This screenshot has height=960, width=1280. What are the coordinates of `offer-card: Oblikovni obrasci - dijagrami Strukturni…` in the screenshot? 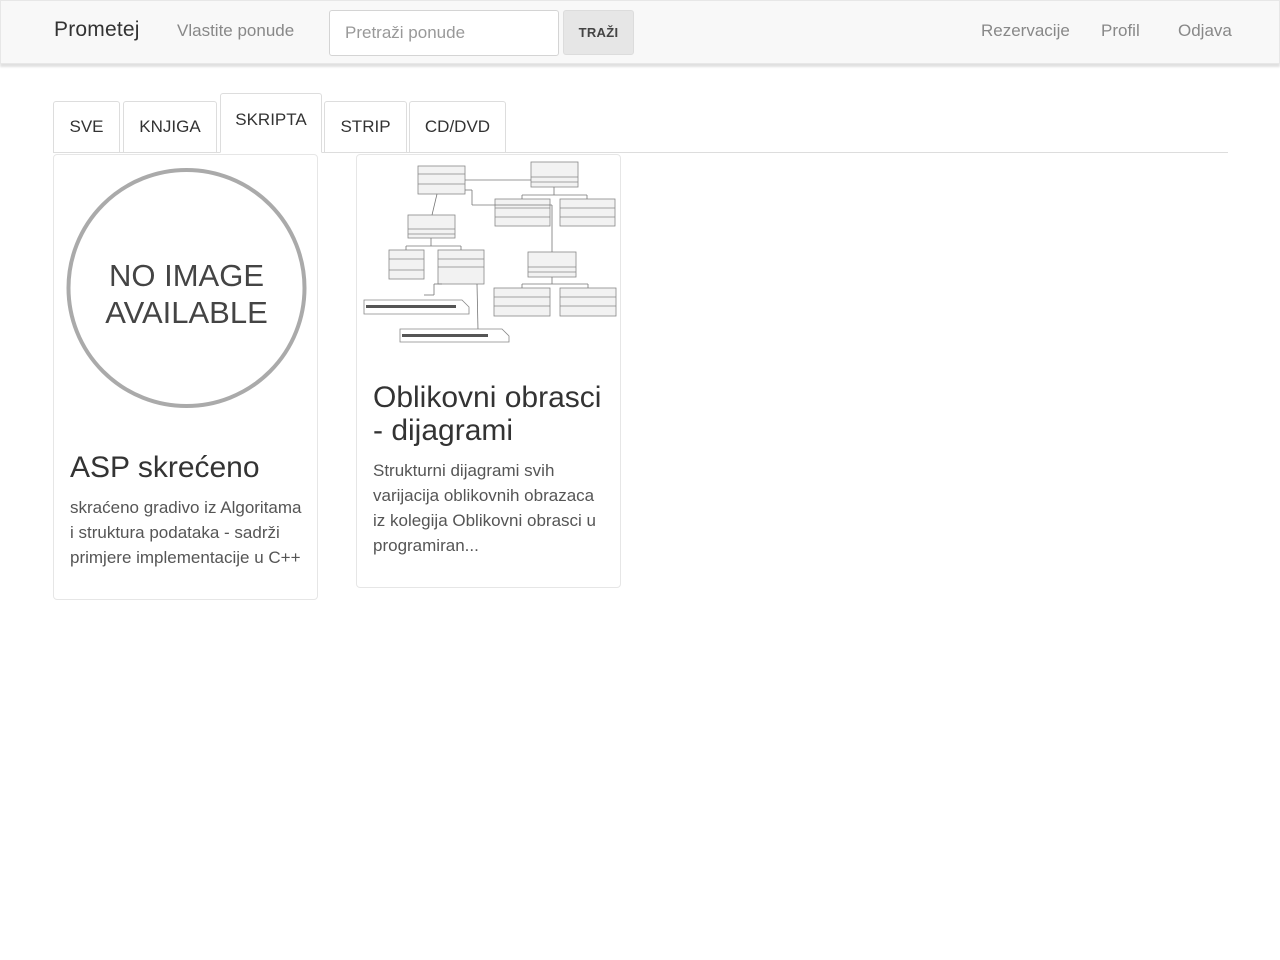 It's located at (488, 371).